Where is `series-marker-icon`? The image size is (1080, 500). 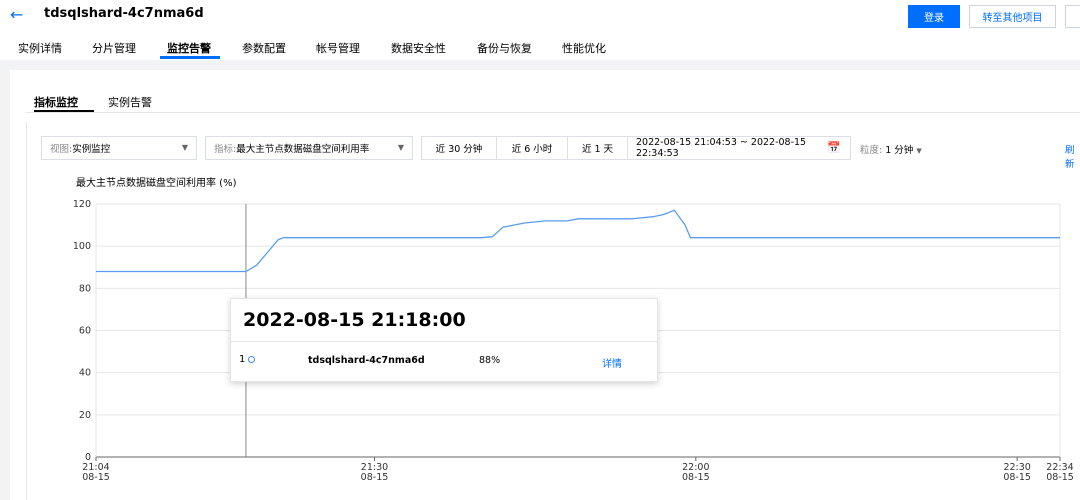
series-marker-icon is located at coordinates (251, 359).